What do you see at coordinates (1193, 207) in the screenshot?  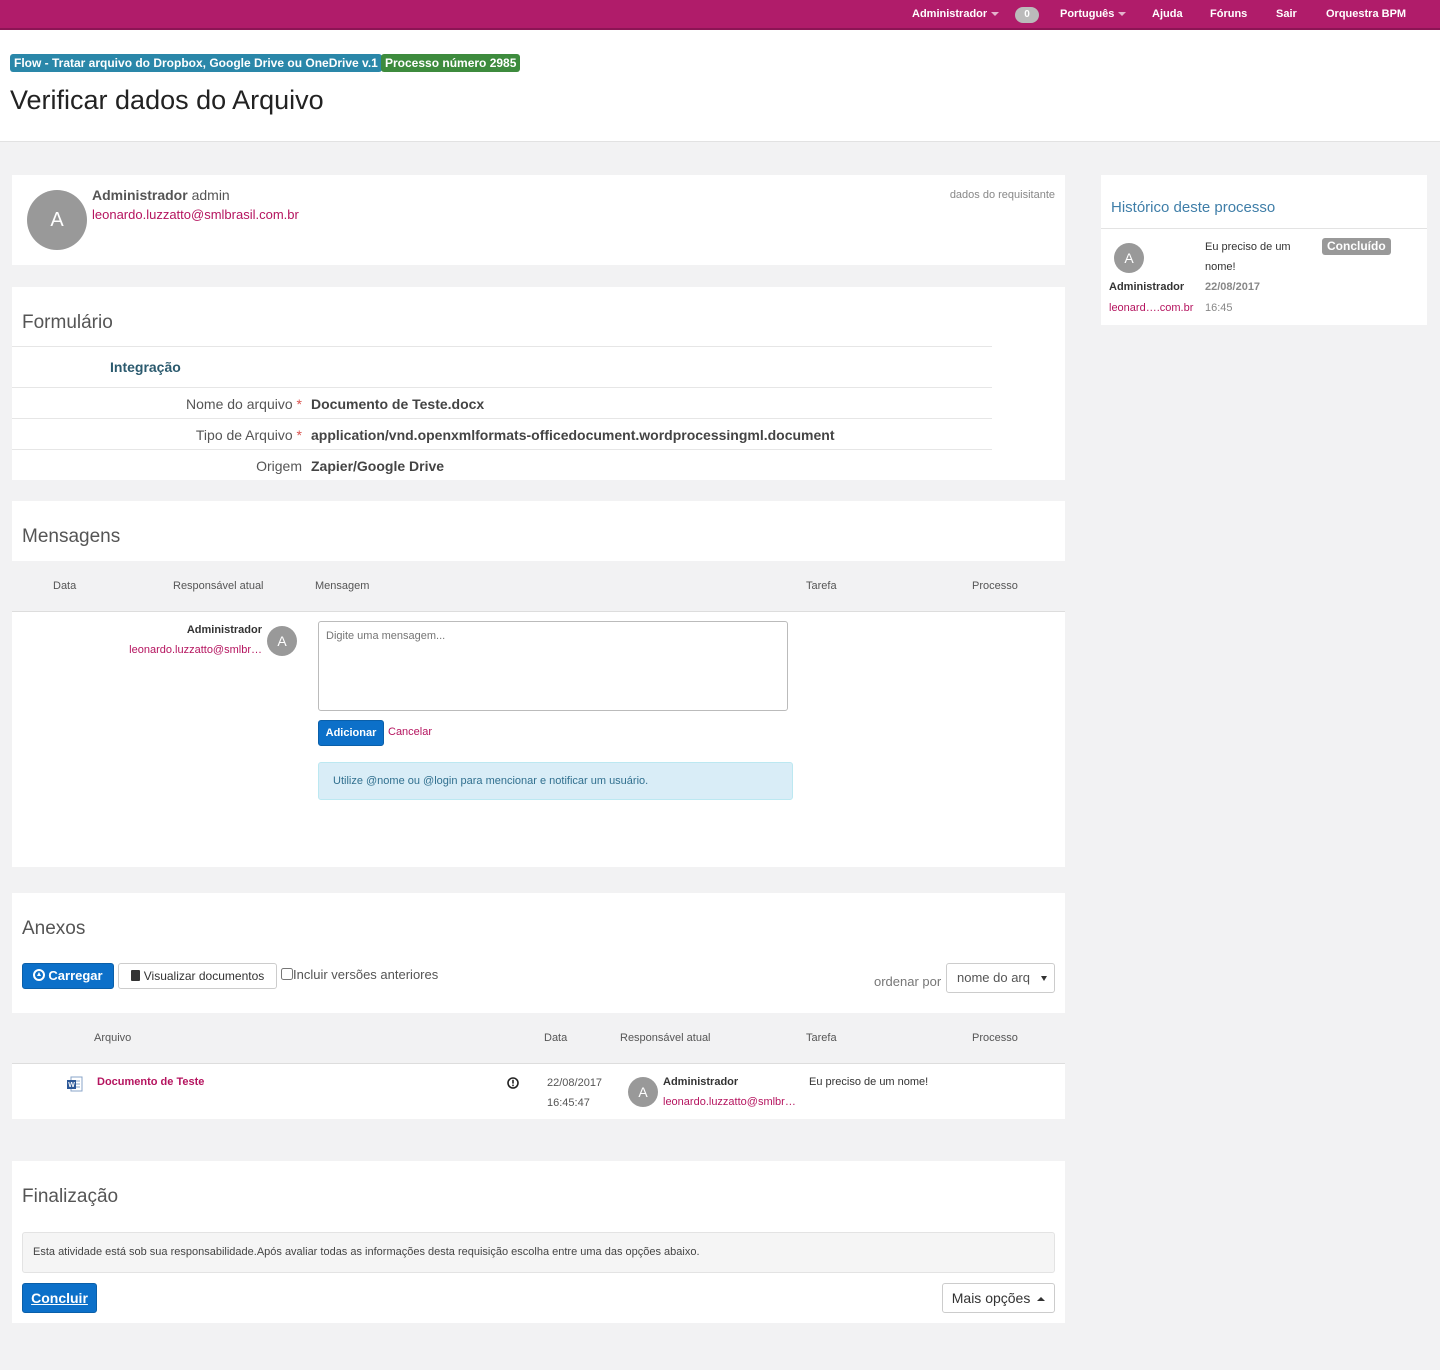 I see `history-title: Histórico deste processo` at bounding box center [1193, 207].